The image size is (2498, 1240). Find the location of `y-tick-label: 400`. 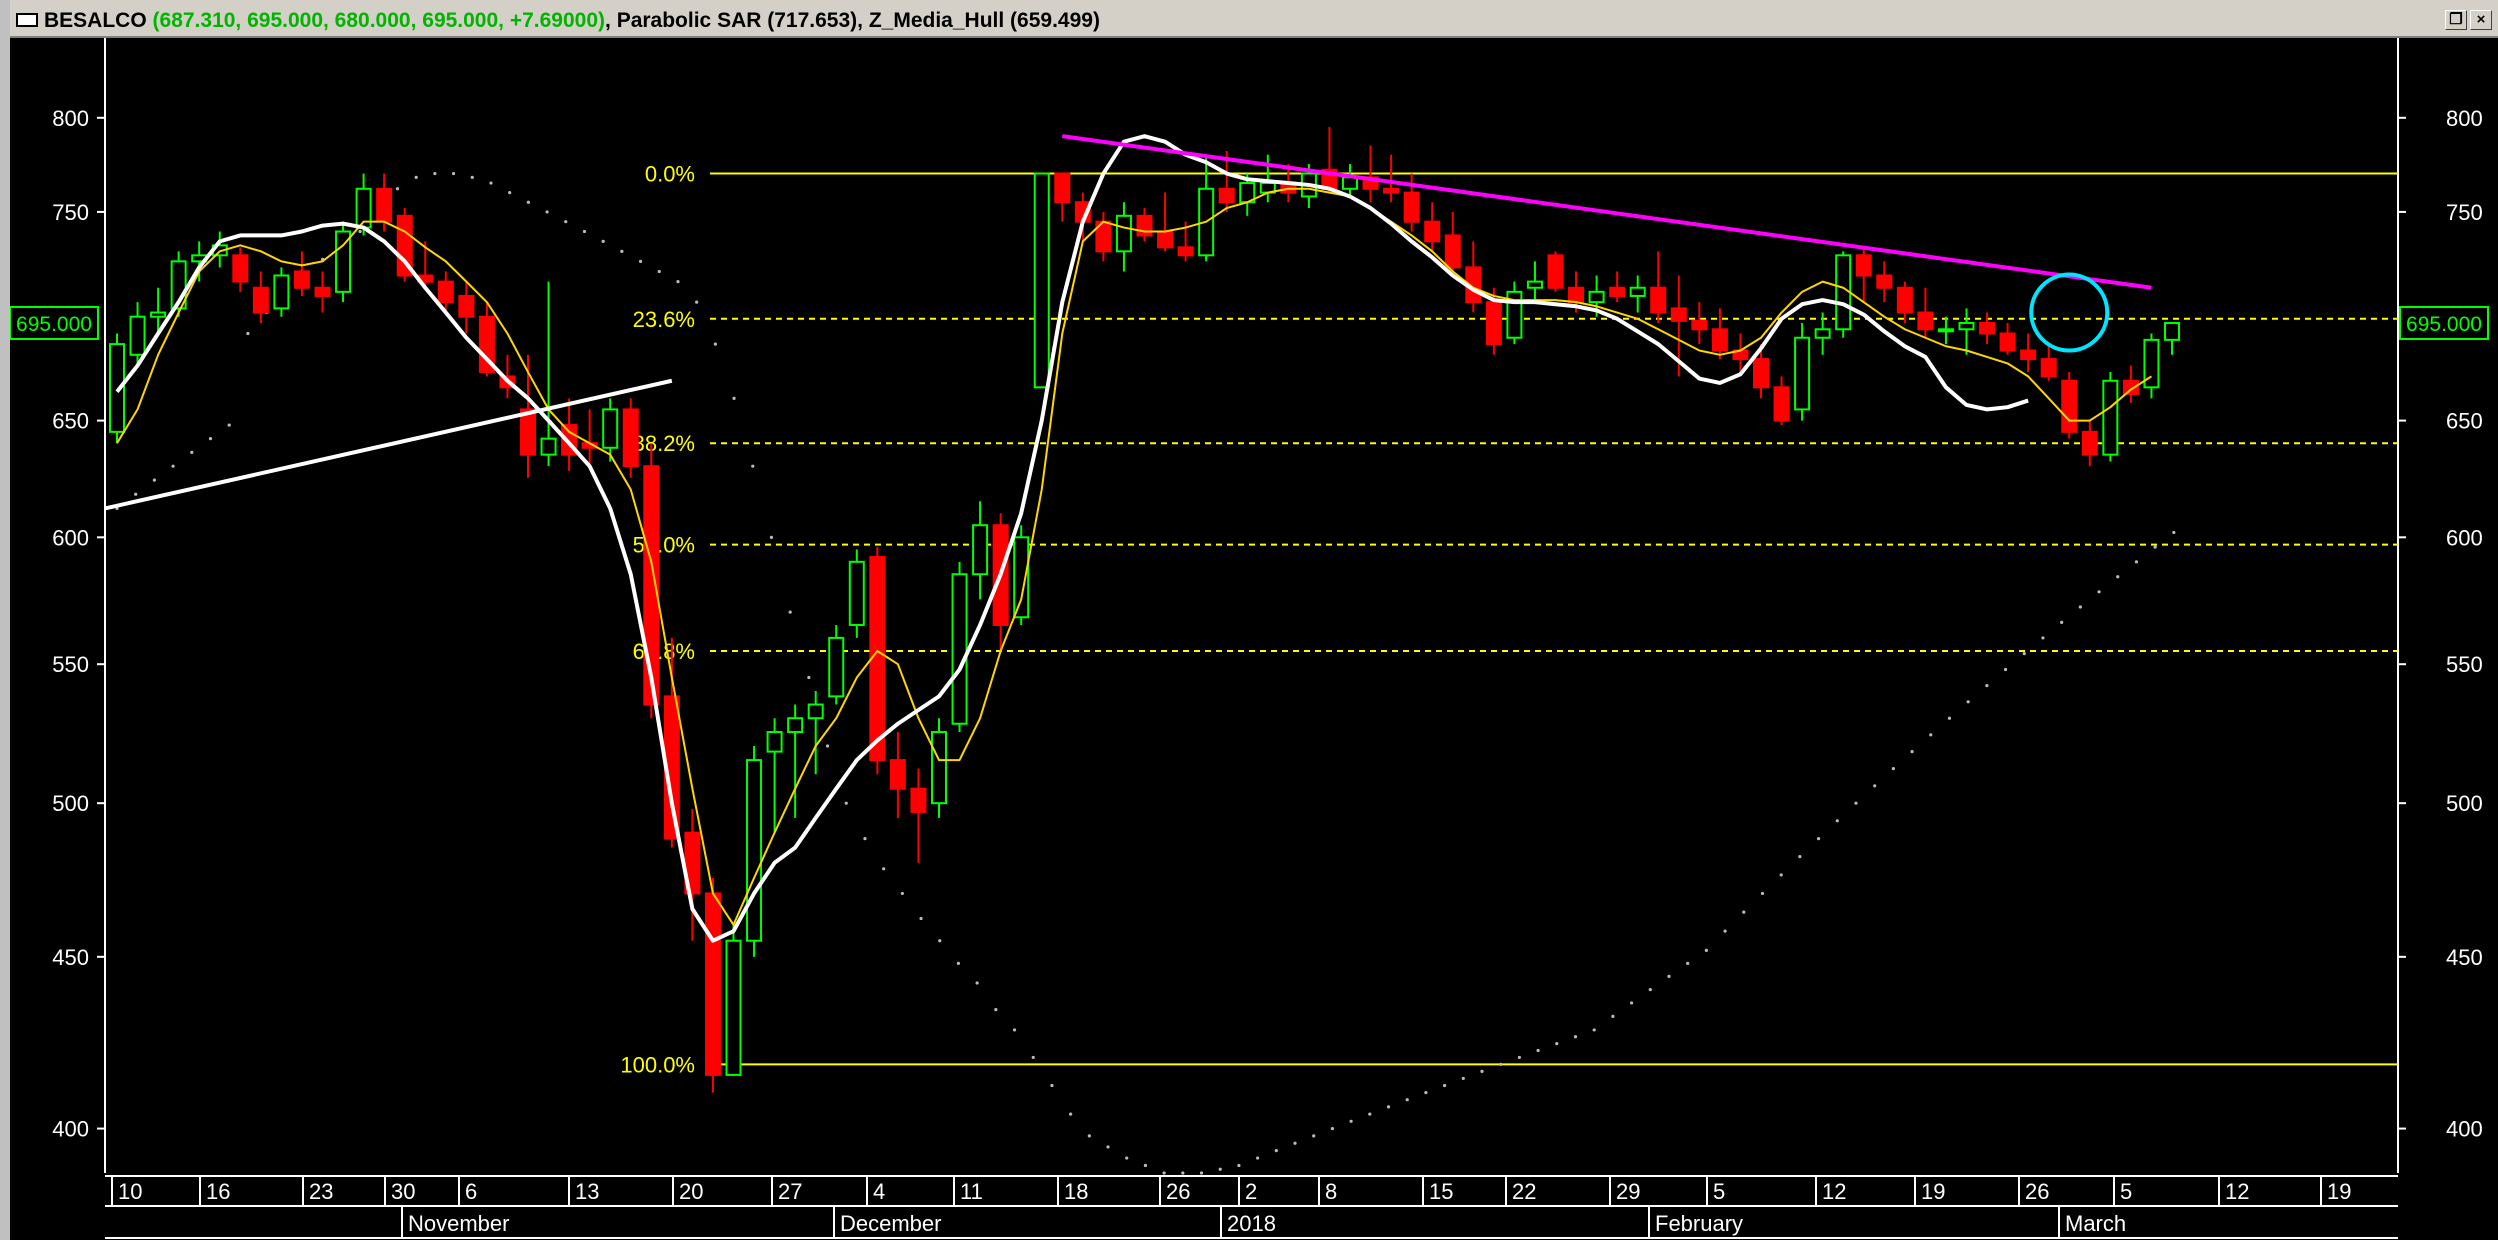

y-tick-label: 400 is located at coordinates (70, 1129).